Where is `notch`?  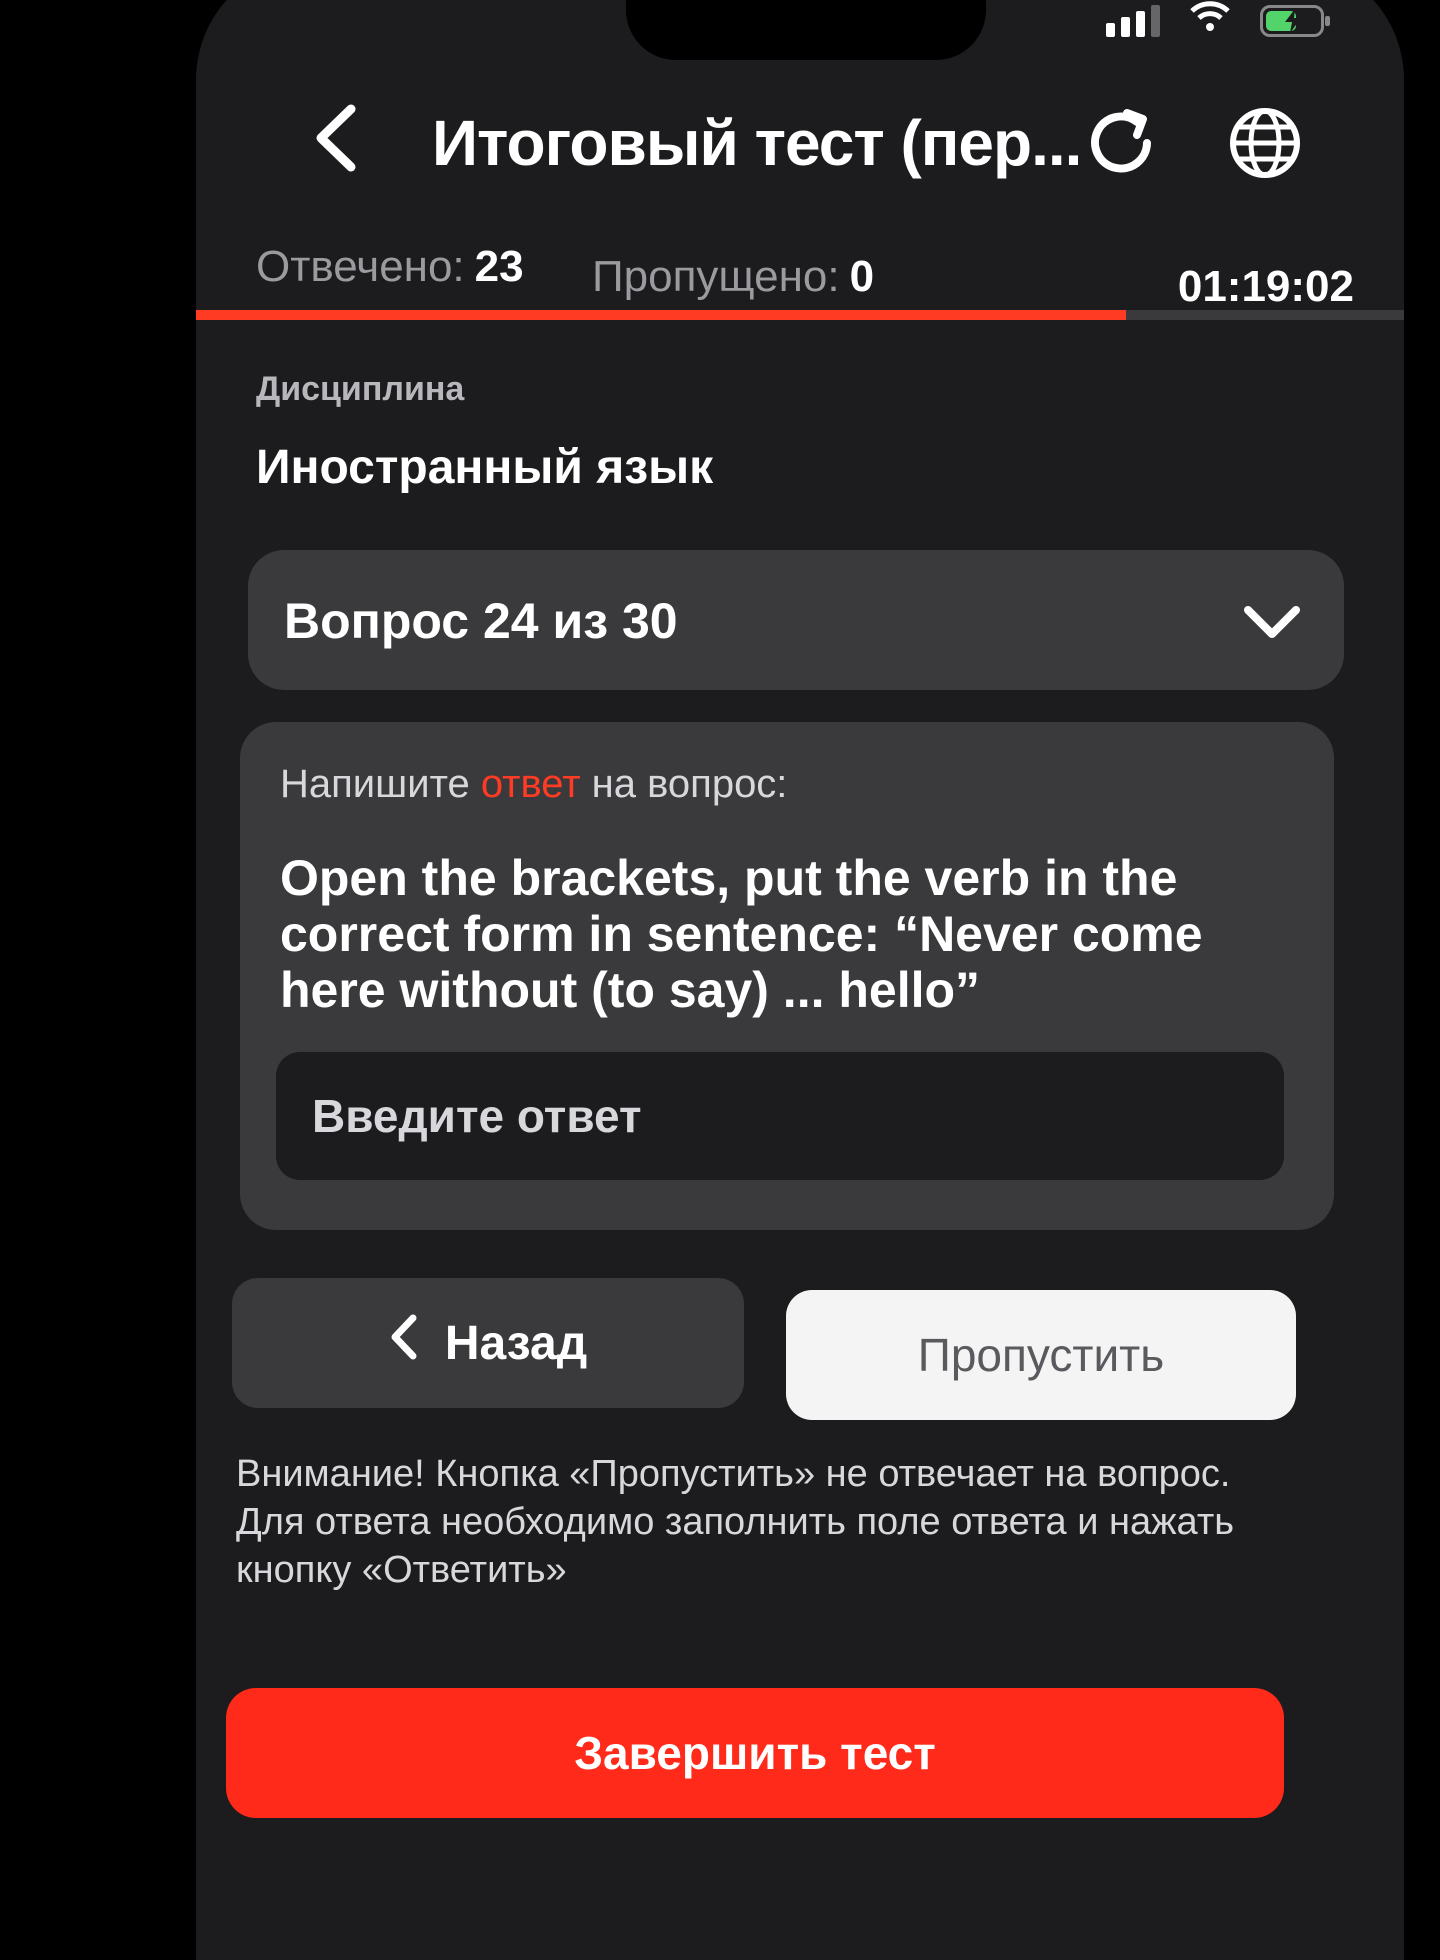
notch is located at coordinates (806, 30).